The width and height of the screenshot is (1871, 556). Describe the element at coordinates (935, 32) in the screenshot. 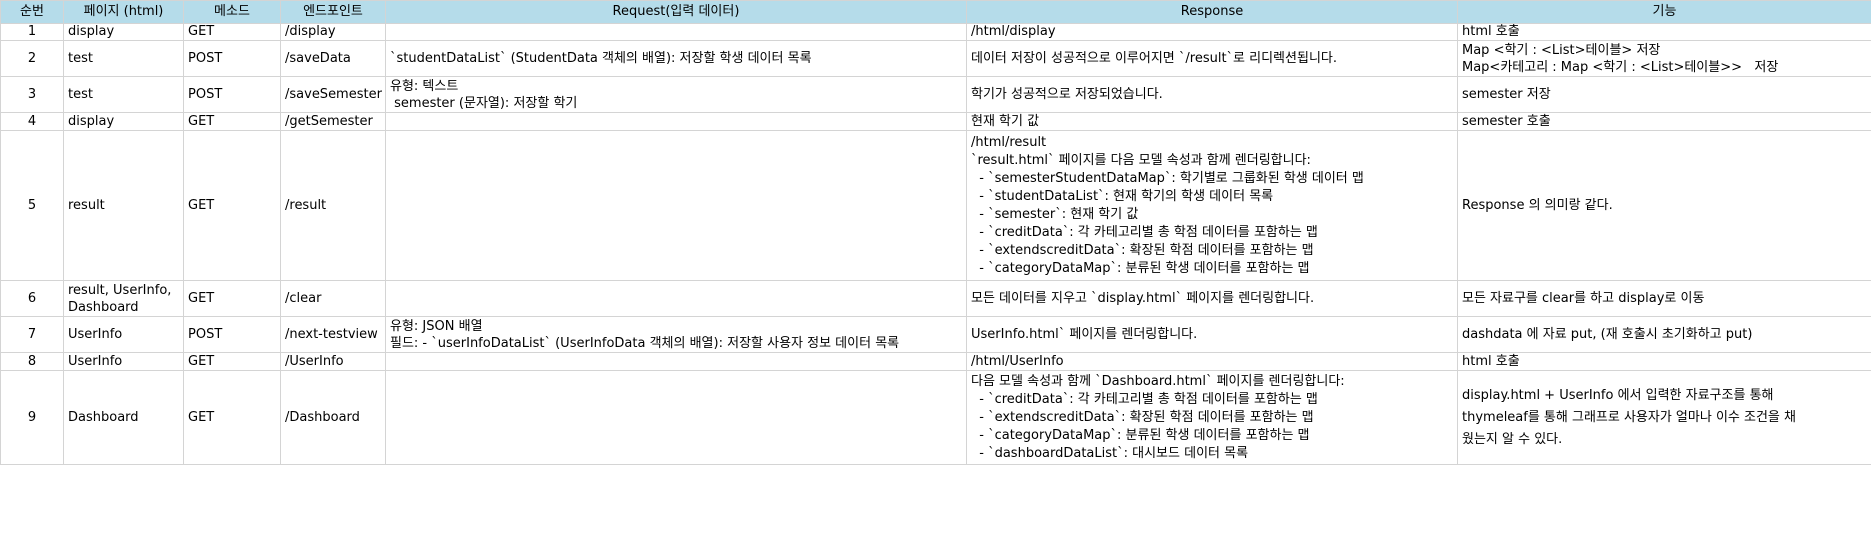

I see `table-row: 1 display GET/display/html/display html 호출` at that location.